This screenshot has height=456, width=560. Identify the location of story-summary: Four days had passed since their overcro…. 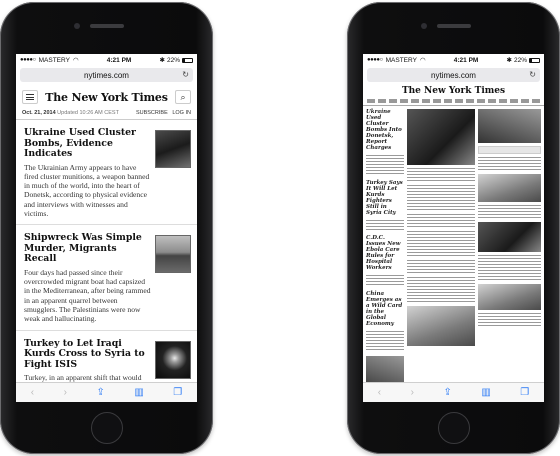
(87, 295).